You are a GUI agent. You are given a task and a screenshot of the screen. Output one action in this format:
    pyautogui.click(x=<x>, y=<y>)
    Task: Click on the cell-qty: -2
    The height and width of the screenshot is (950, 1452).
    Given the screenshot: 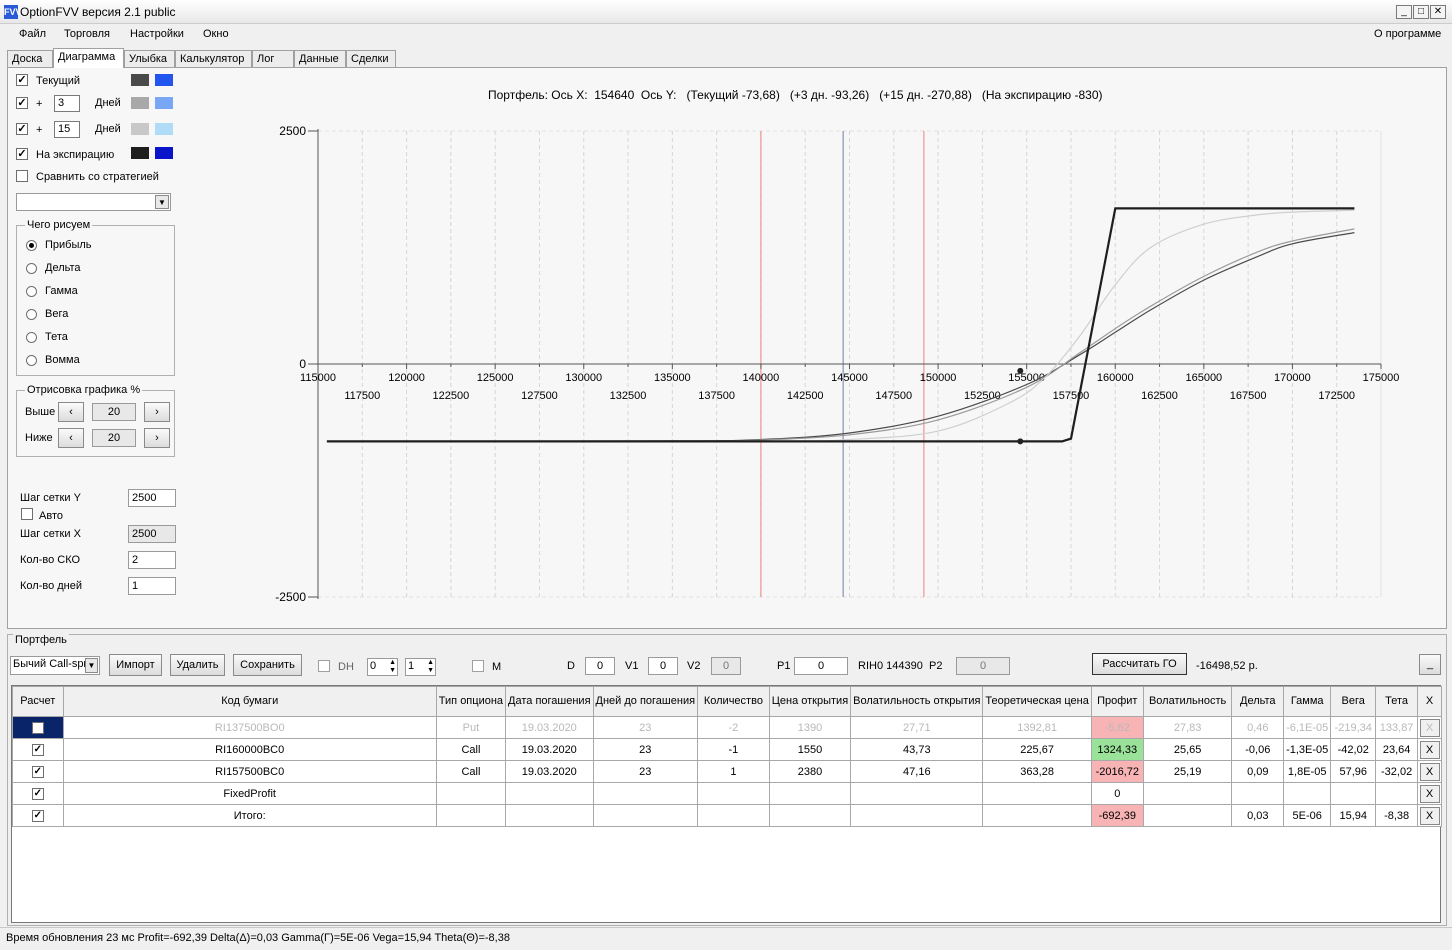 What is the action you would take?
    pyautogui.click(x=733, y=727)
    